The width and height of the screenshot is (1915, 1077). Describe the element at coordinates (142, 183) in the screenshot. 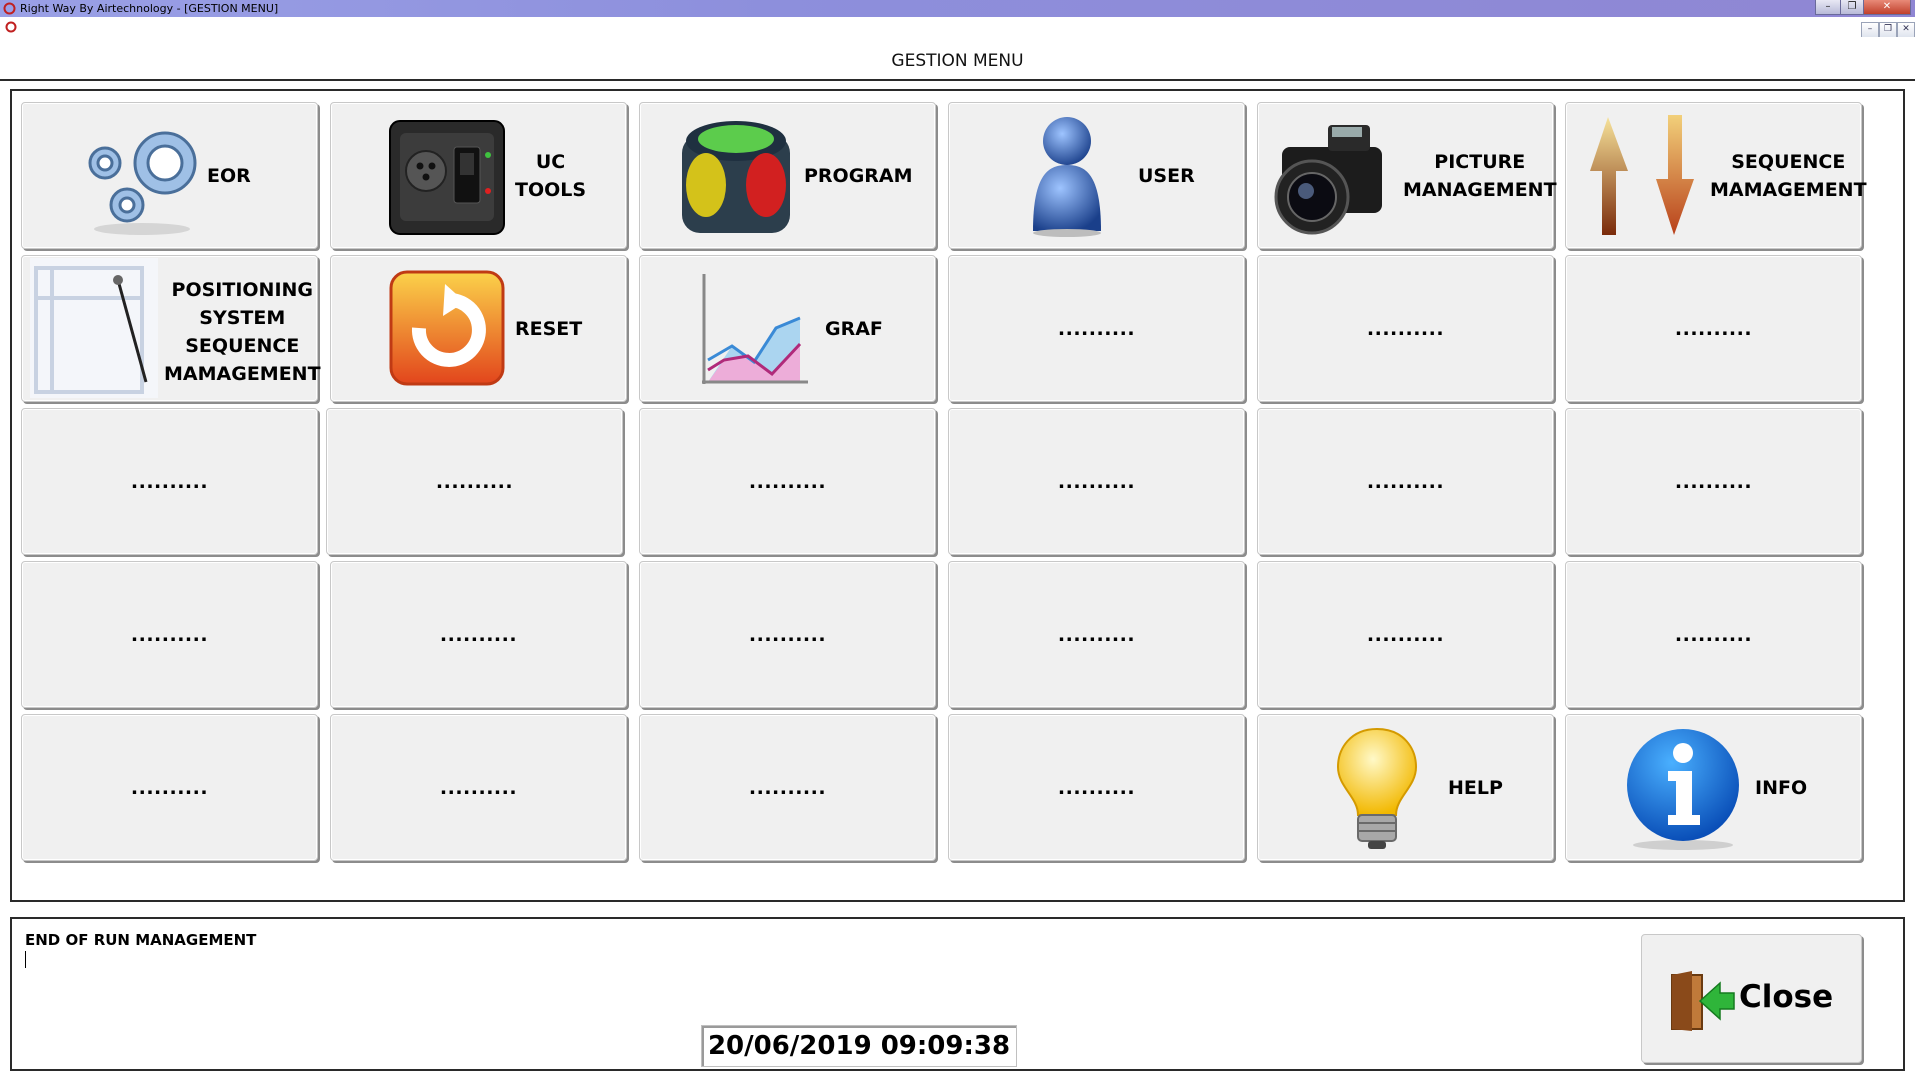

I see `gears-icon` at that location.